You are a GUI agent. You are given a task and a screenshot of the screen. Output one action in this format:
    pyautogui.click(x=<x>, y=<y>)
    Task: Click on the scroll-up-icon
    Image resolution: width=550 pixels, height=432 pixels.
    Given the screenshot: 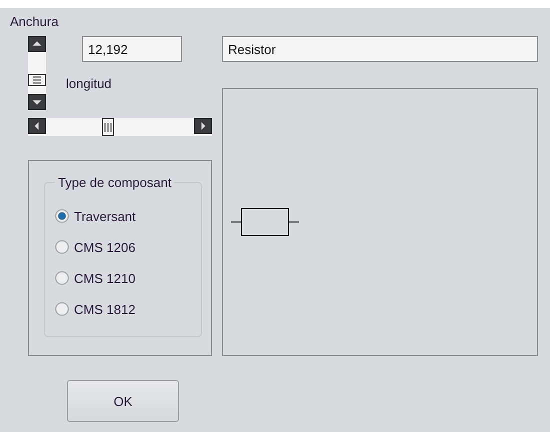 What is the action you would take?
    pyautogui.click(x=37, y=44)
    